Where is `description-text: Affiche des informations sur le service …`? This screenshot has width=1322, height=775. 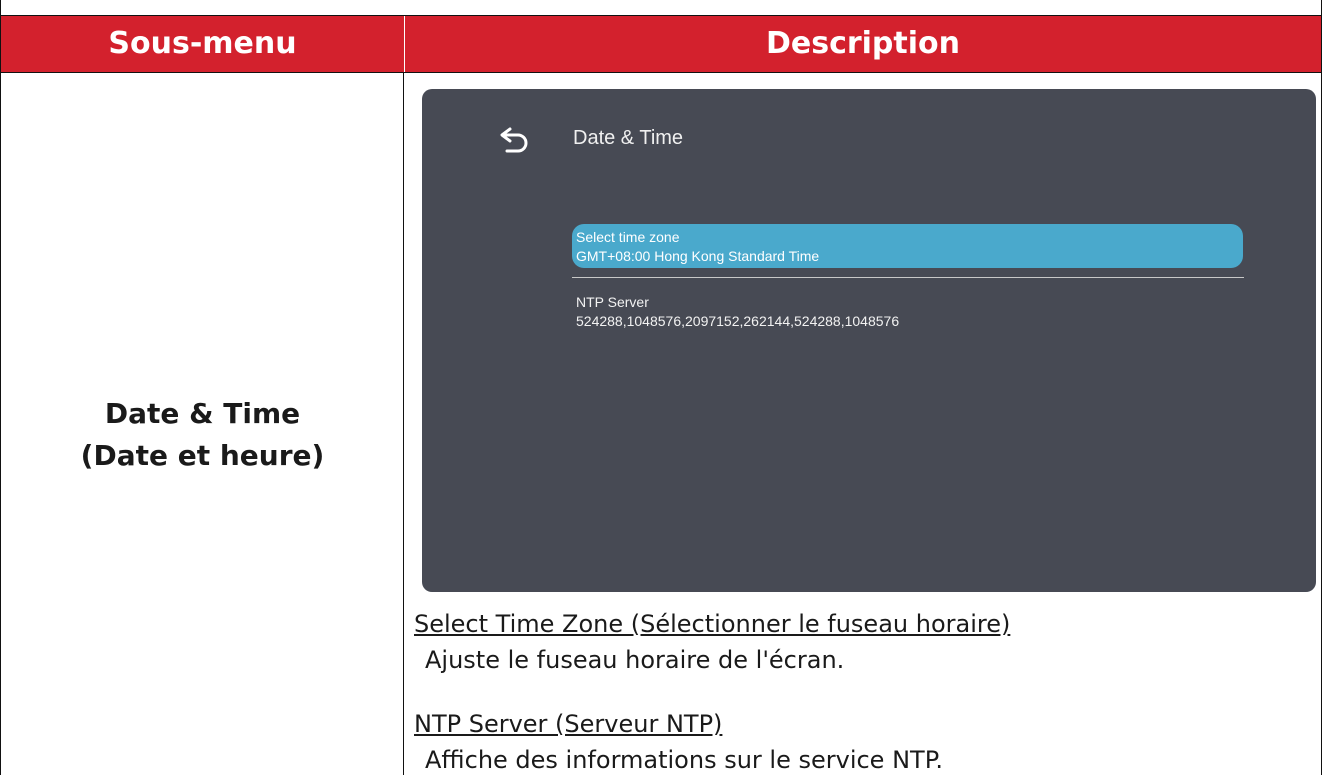 description-text: Affiche des informations sur le service … is located at coordinates (684, 760).